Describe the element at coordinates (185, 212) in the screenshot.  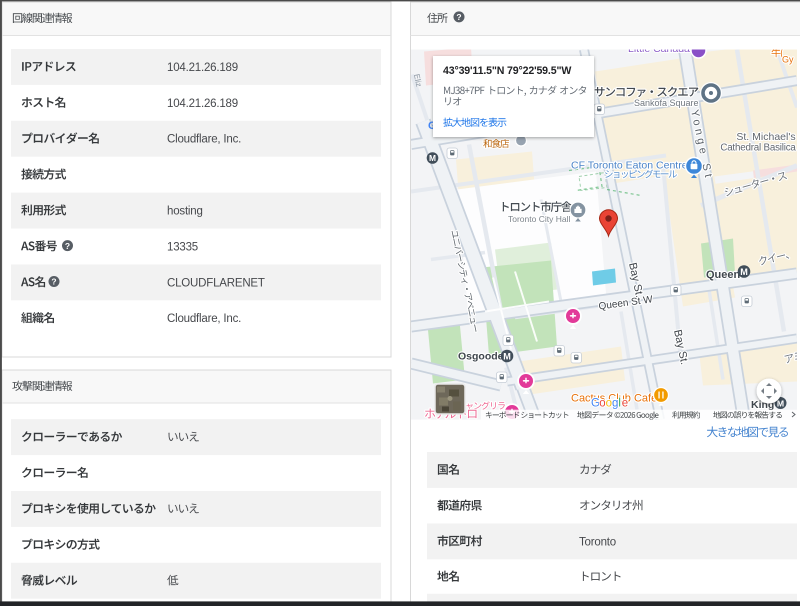
I see `svg-text: hosting` at that location.